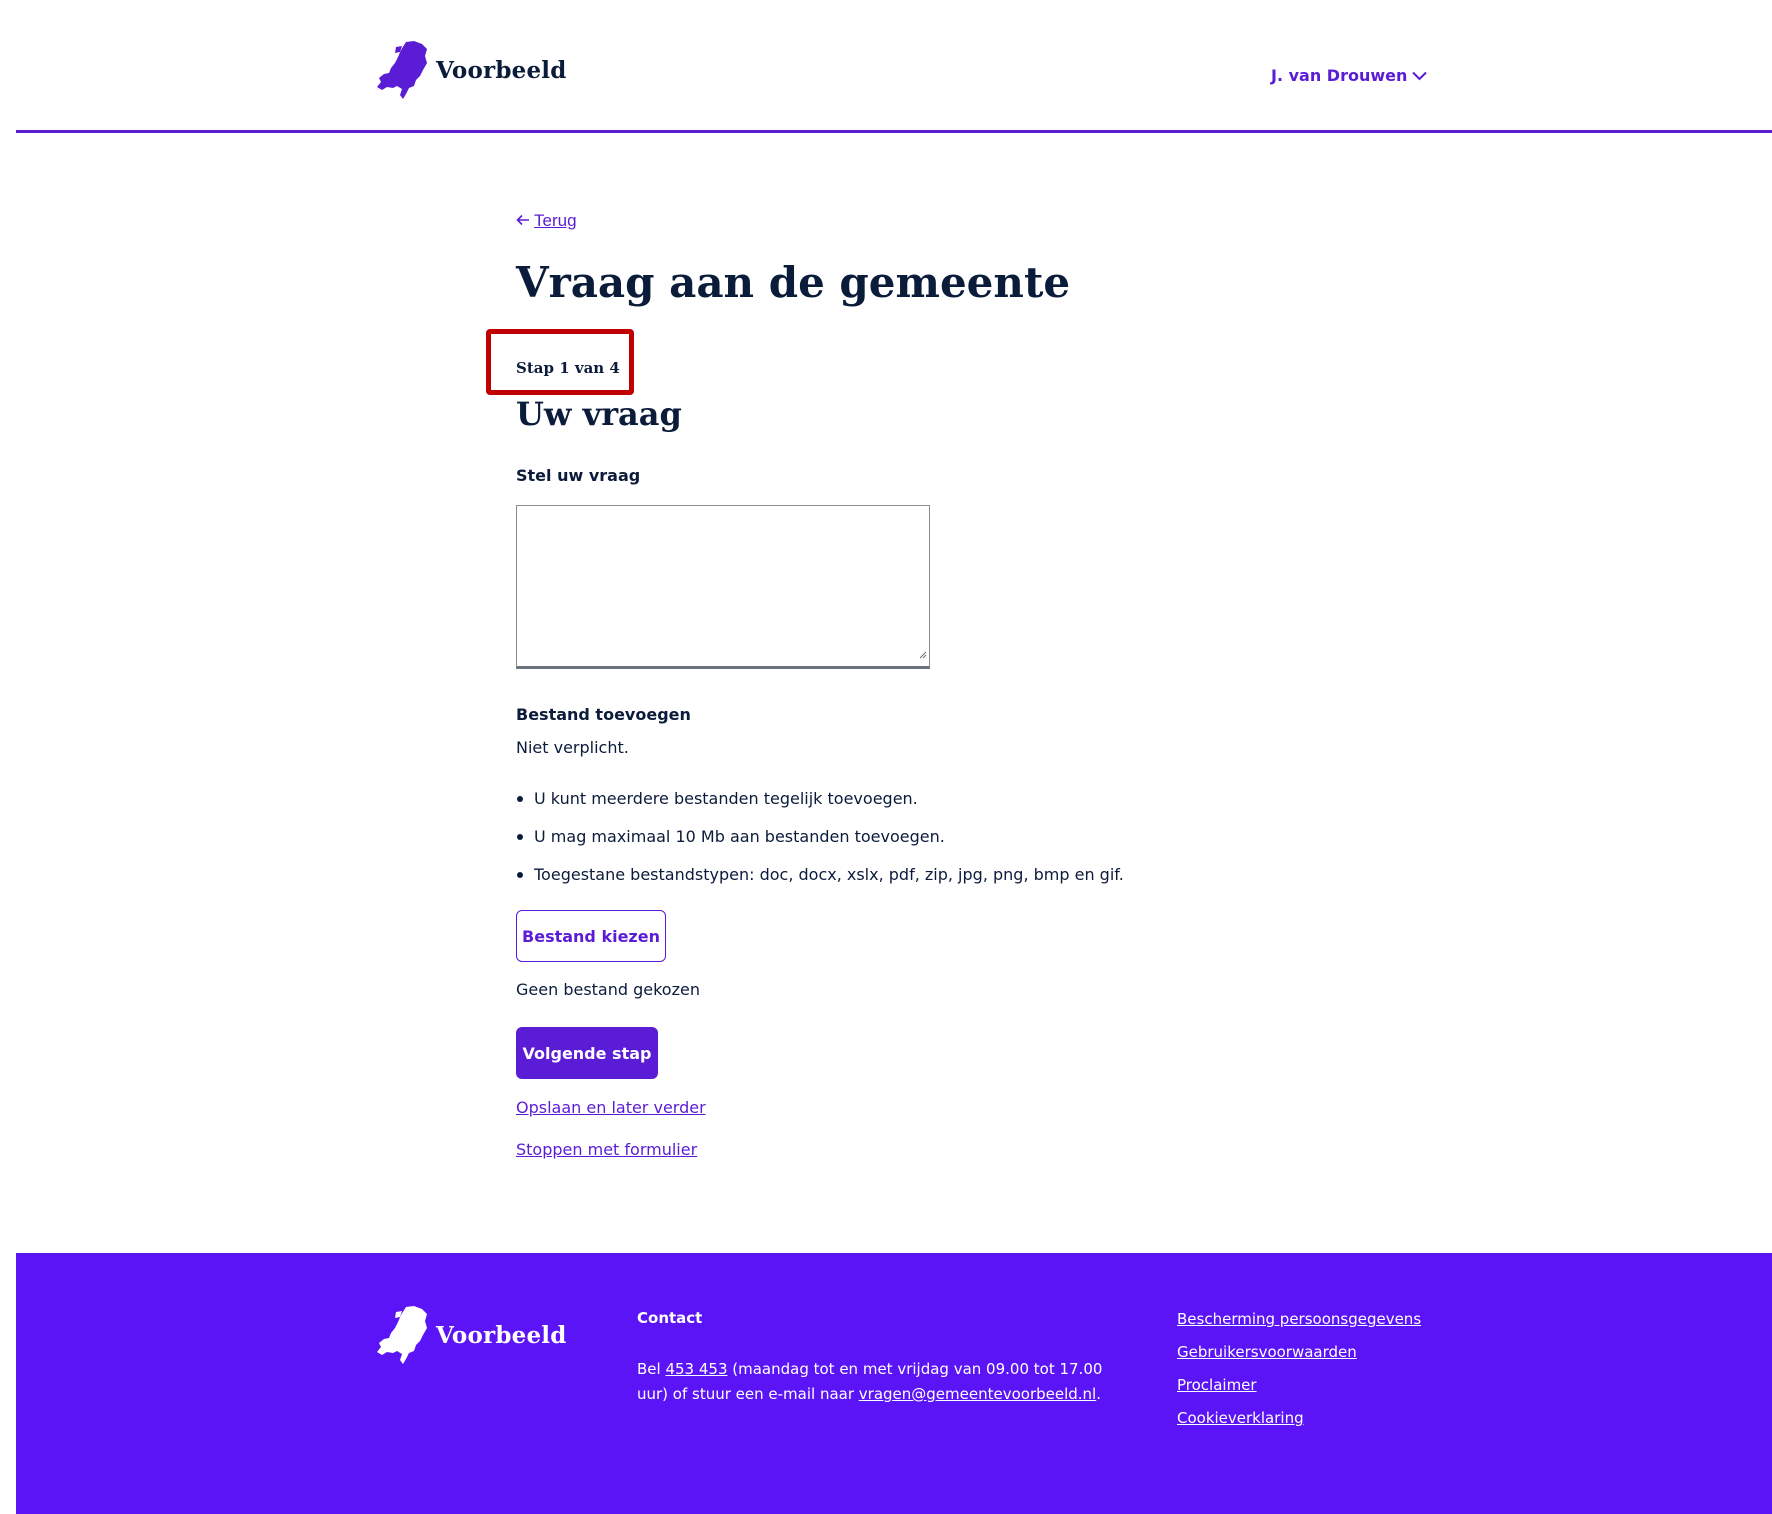  What do you see at coordinates (1098, 1394) in the screenshot?
I see `contact-suffix: .` at bounding box center [1098, 1394].